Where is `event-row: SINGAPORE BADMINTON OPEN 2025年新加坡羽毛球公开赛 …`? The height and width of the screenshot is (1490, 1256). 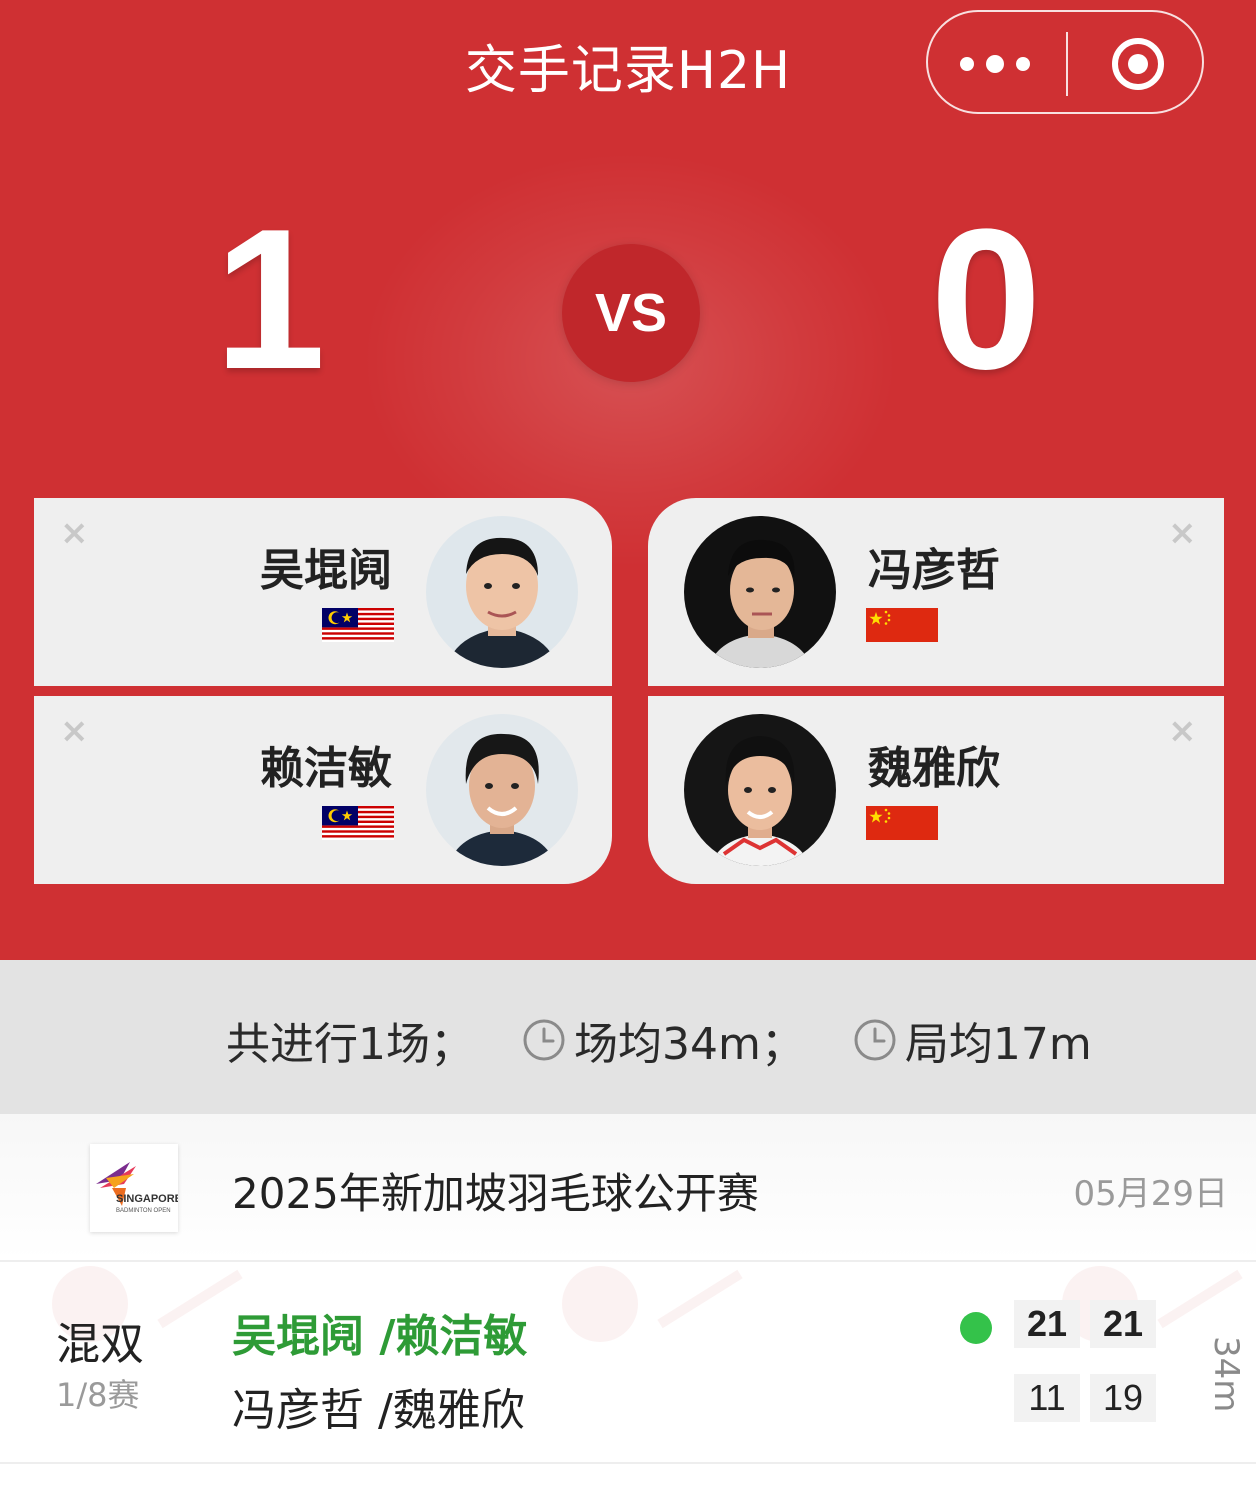
event-row: SINGAPORE BADMINTON OPEN 2025年新加坡羽毛球公开赛 … is located at coordinates (628, 1188).